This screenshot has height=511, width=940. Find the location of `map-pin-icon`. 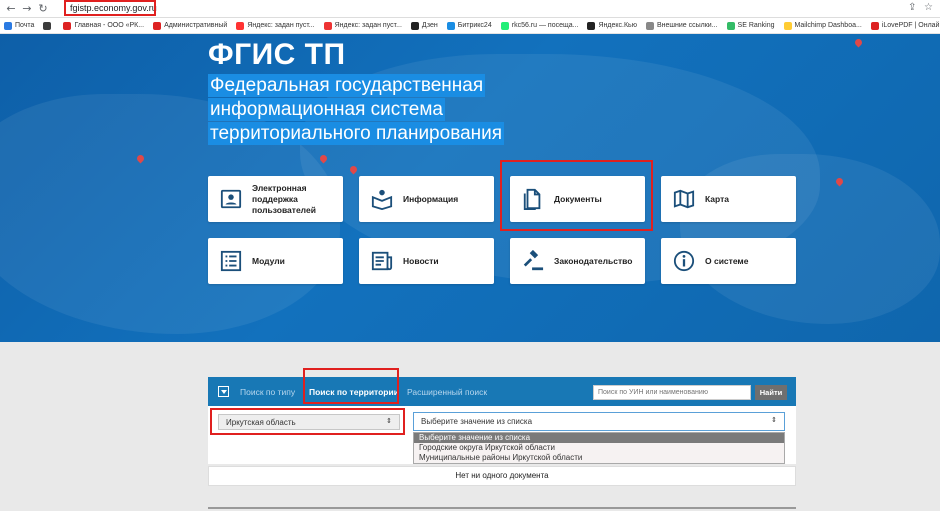

map-pin-icon is located at coordinates (858, 42).